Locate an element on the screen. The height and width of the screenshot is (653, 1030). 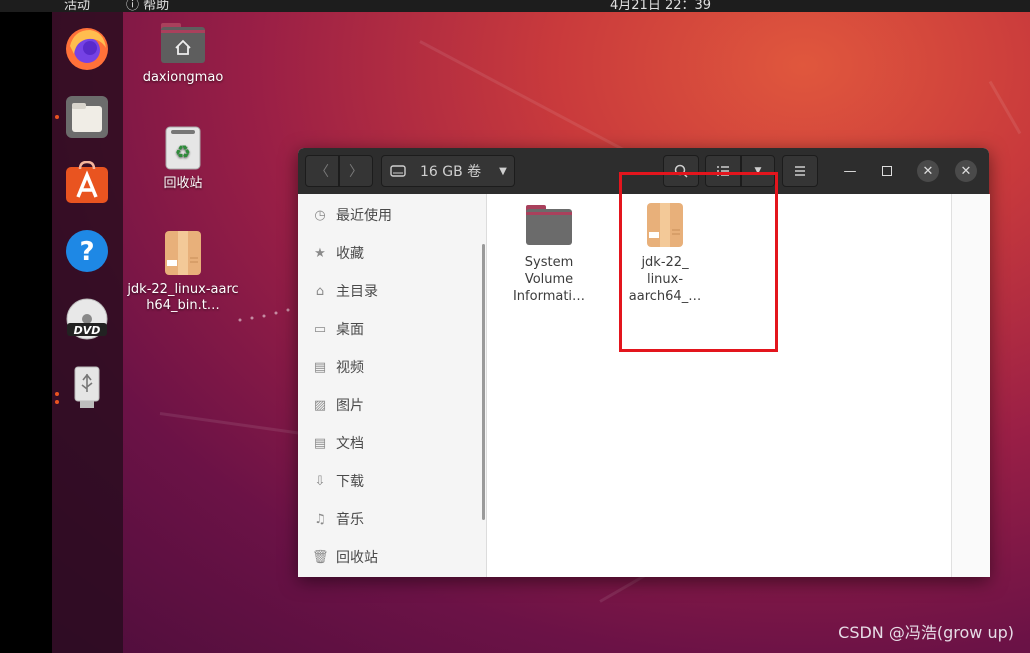
activities-button: 活动 is located at coordinates (77, 6).